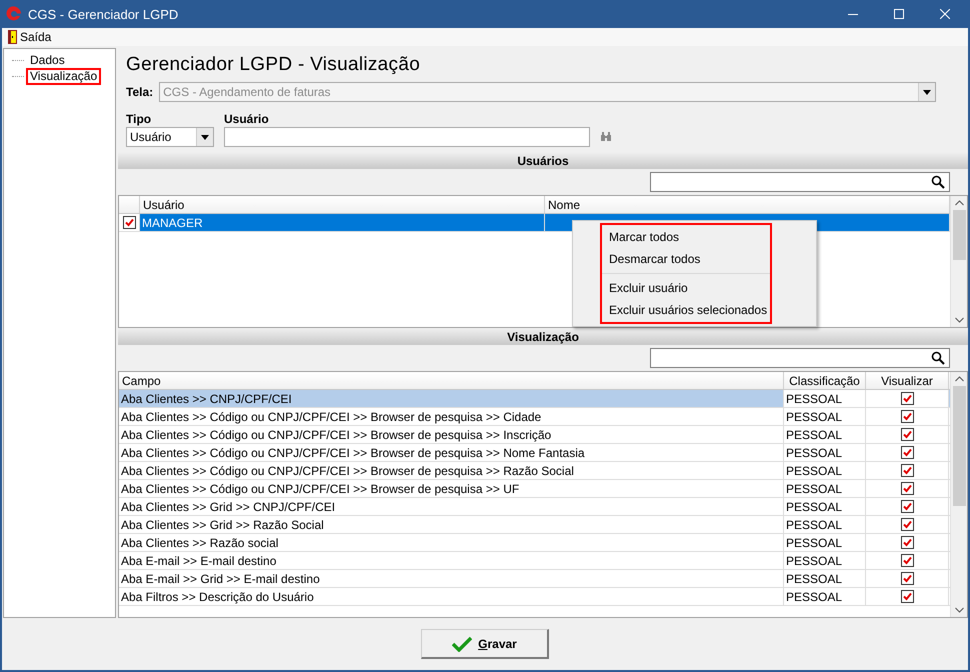  What do you see at coordinates (534, 507) in the screenshot?
I see `table-row: Aba Clientes >> Grid >> CNPJ/CPF/CEI PESSOAL` at bounding box center [534, 507].